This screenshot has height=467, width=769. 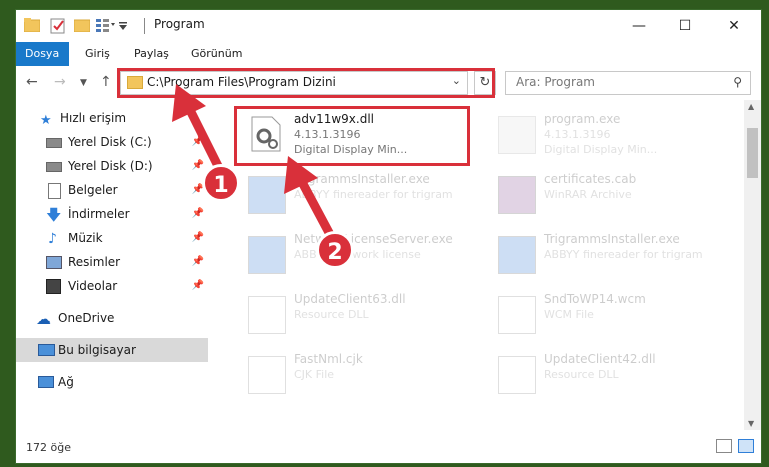 I want to click on sidebar-item-downloads: 🡇 İndirmeler 📌, so click(x=112, y=214).